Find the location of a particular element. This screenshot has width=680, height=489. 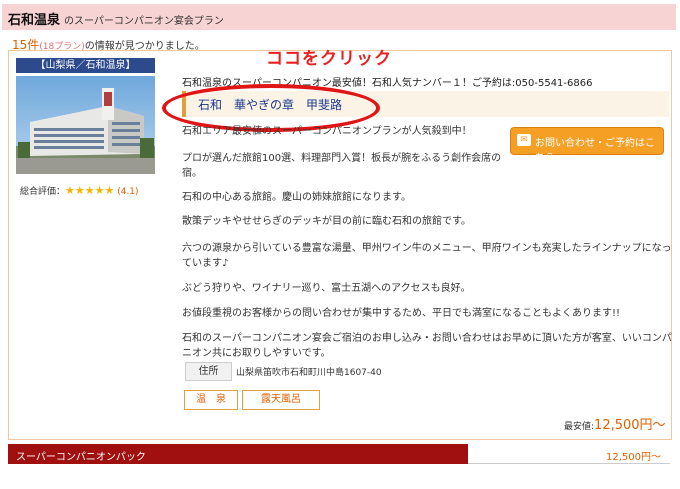

page-header: 石和温泉 のスーパーコンパニオン宴会プラン is located at coordinates (339, 17).